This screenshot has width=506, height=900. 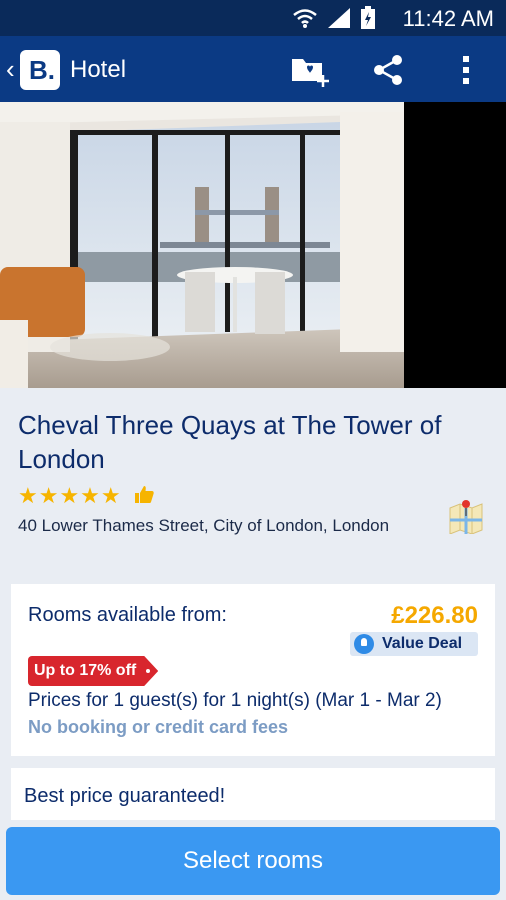 I want to click on select-rooms-button: Select rooms, so click(x=253, y=861).